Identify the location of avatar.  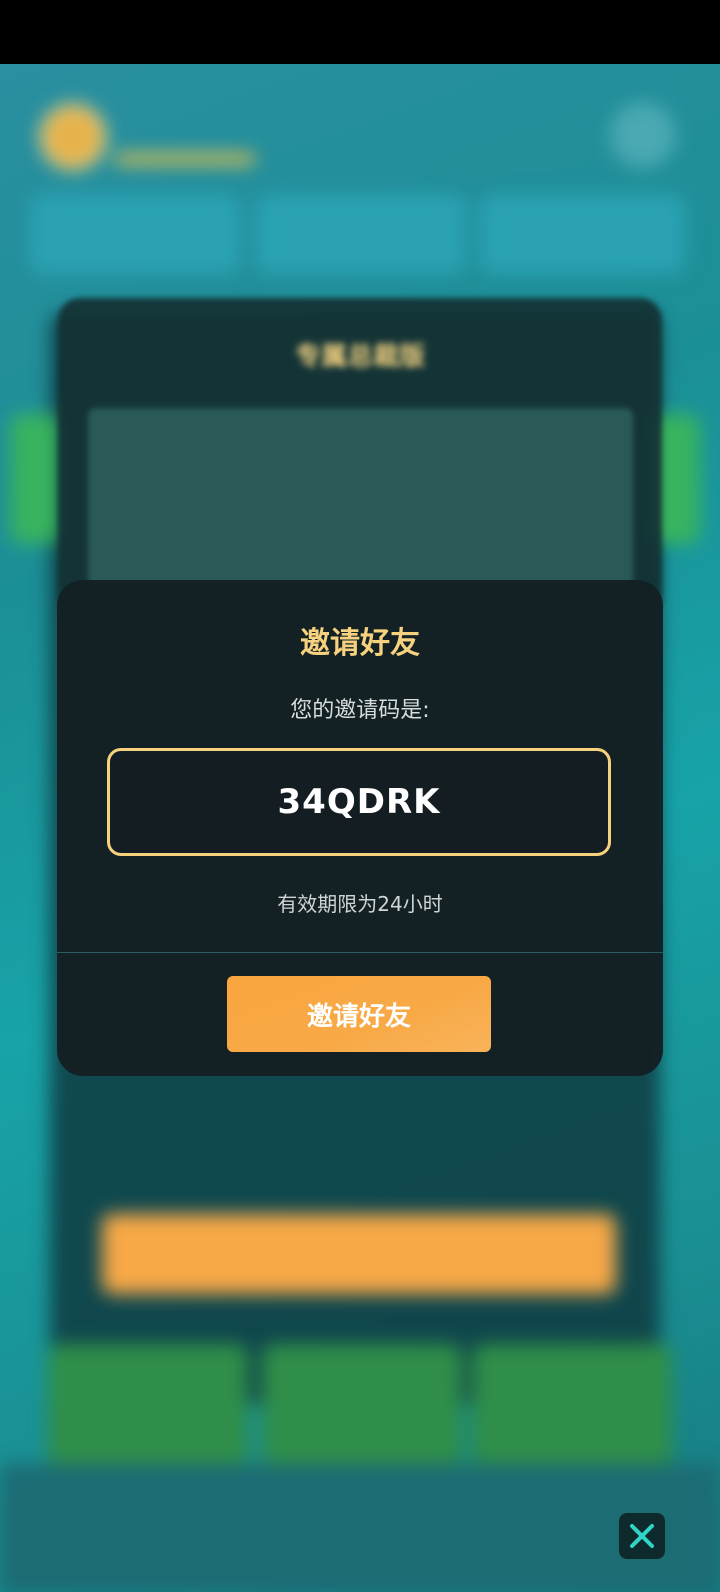
(73, 137).